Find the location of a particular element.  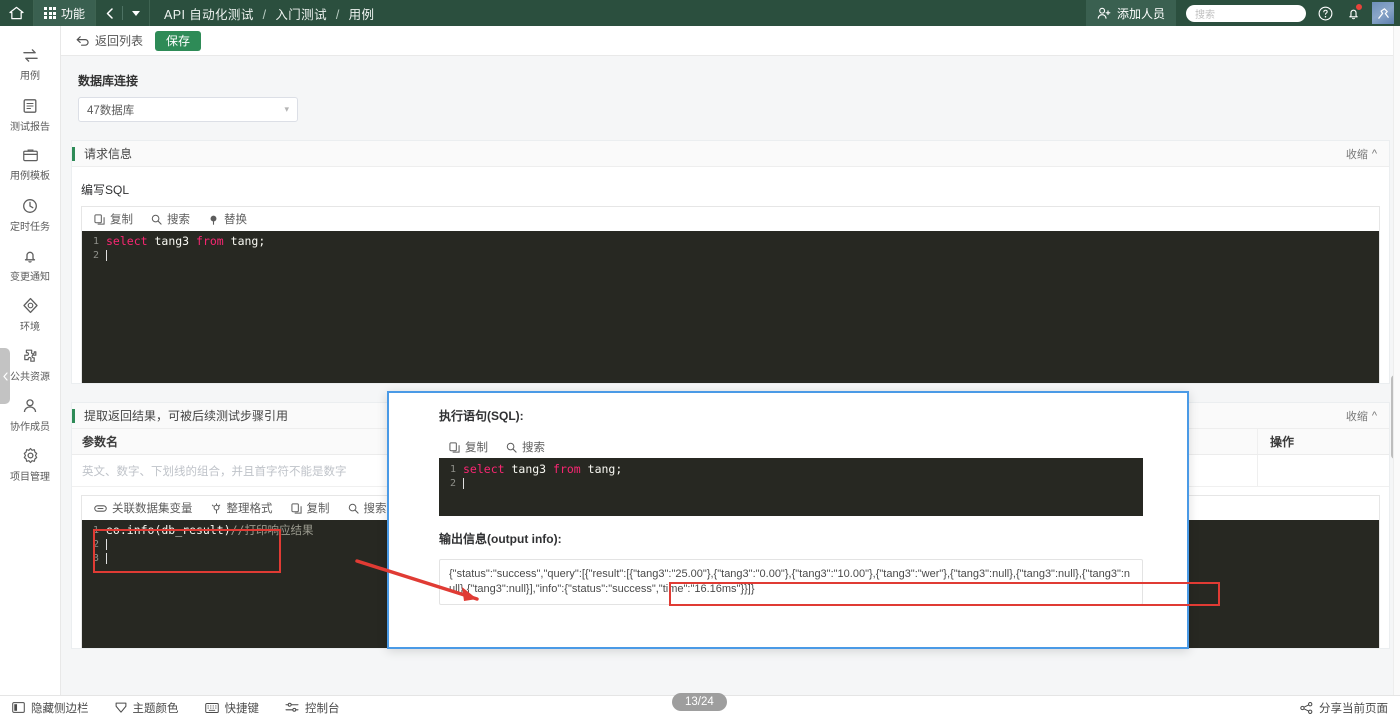

replace-label: 替换 is located at coordinates (235, 220).